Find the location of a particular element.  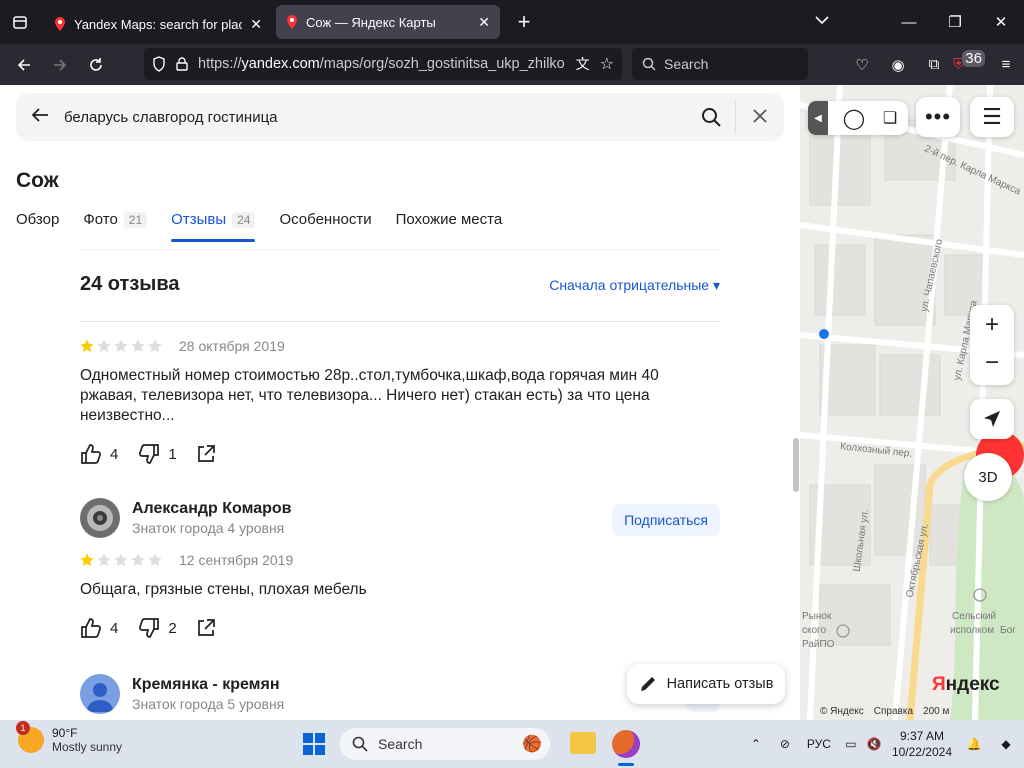

ublock-icon: ⛨36 is located at coordinates (970, 61).